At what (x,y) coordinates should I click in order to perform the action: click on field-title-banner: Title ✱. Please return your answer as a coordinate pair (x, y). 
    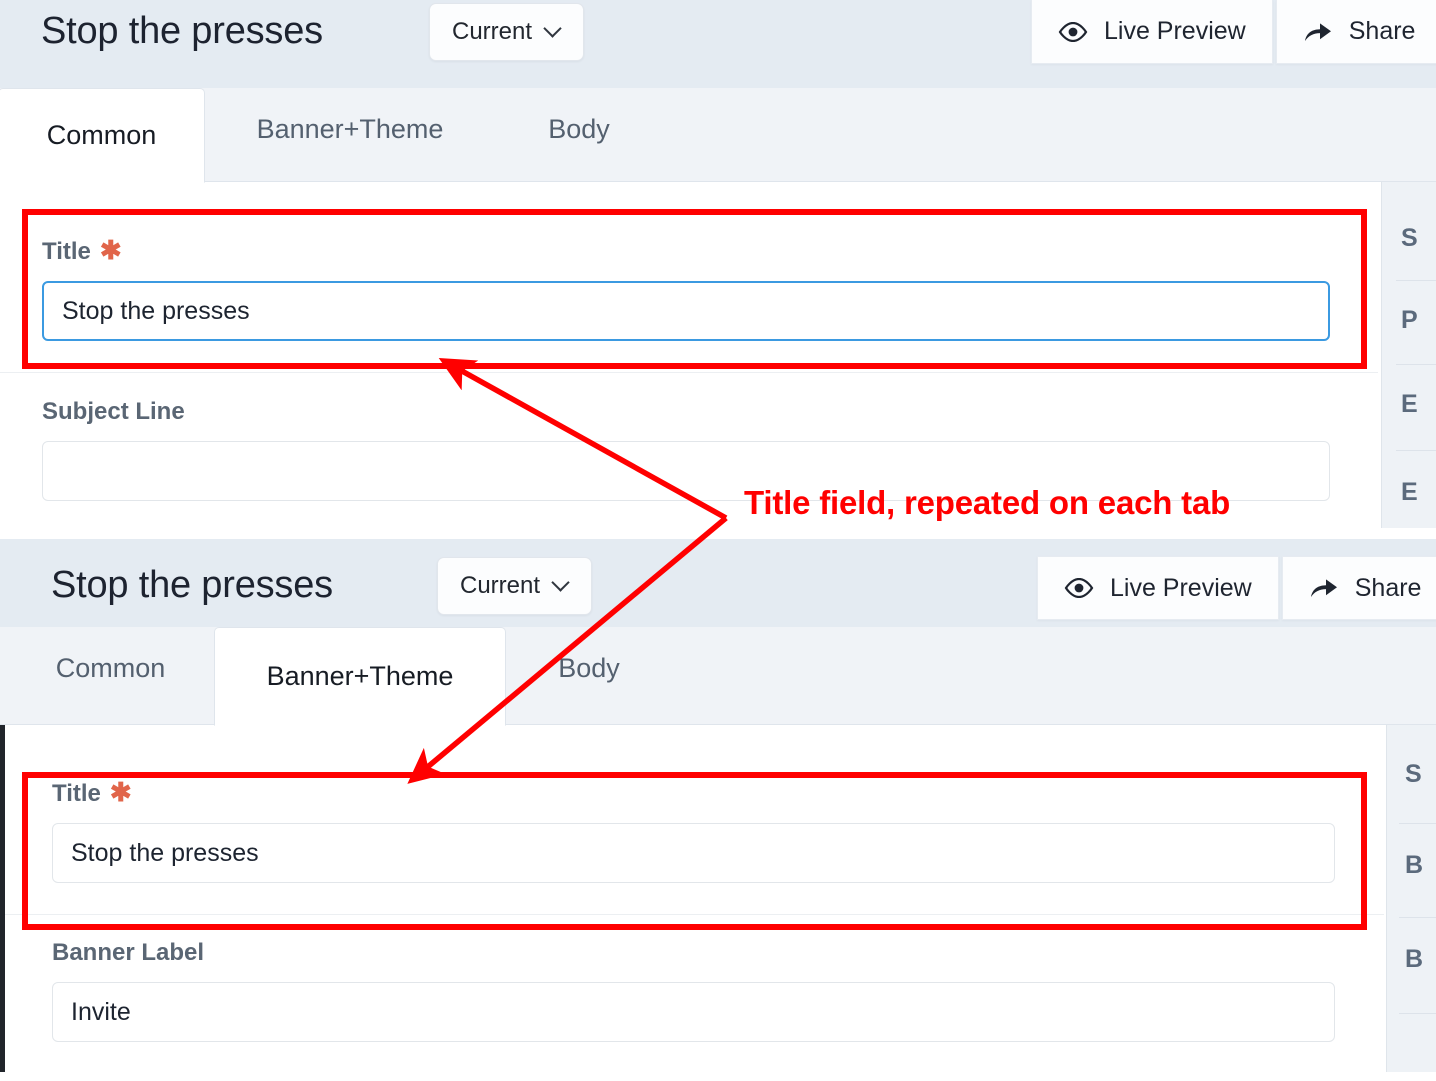
    Looking at the image, I should click on (693, 831).